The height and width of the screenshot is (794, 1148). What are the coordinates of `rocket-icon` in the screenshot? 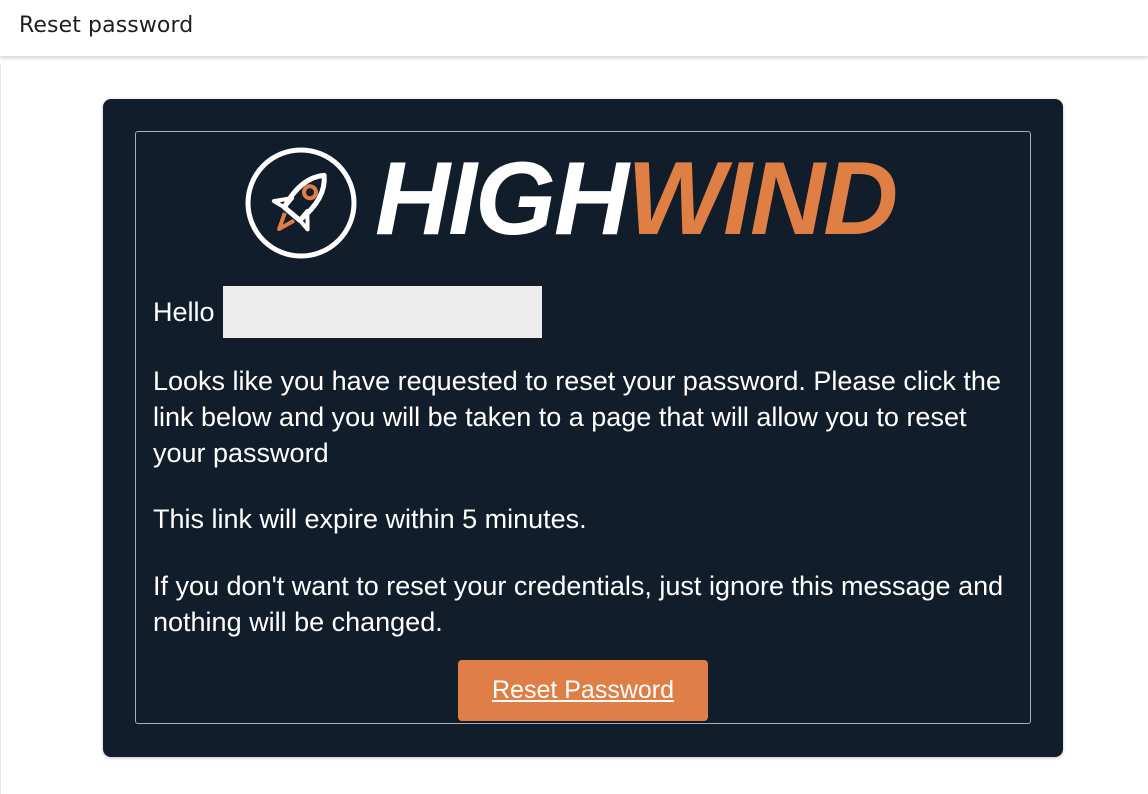 It's located at (301, 203).